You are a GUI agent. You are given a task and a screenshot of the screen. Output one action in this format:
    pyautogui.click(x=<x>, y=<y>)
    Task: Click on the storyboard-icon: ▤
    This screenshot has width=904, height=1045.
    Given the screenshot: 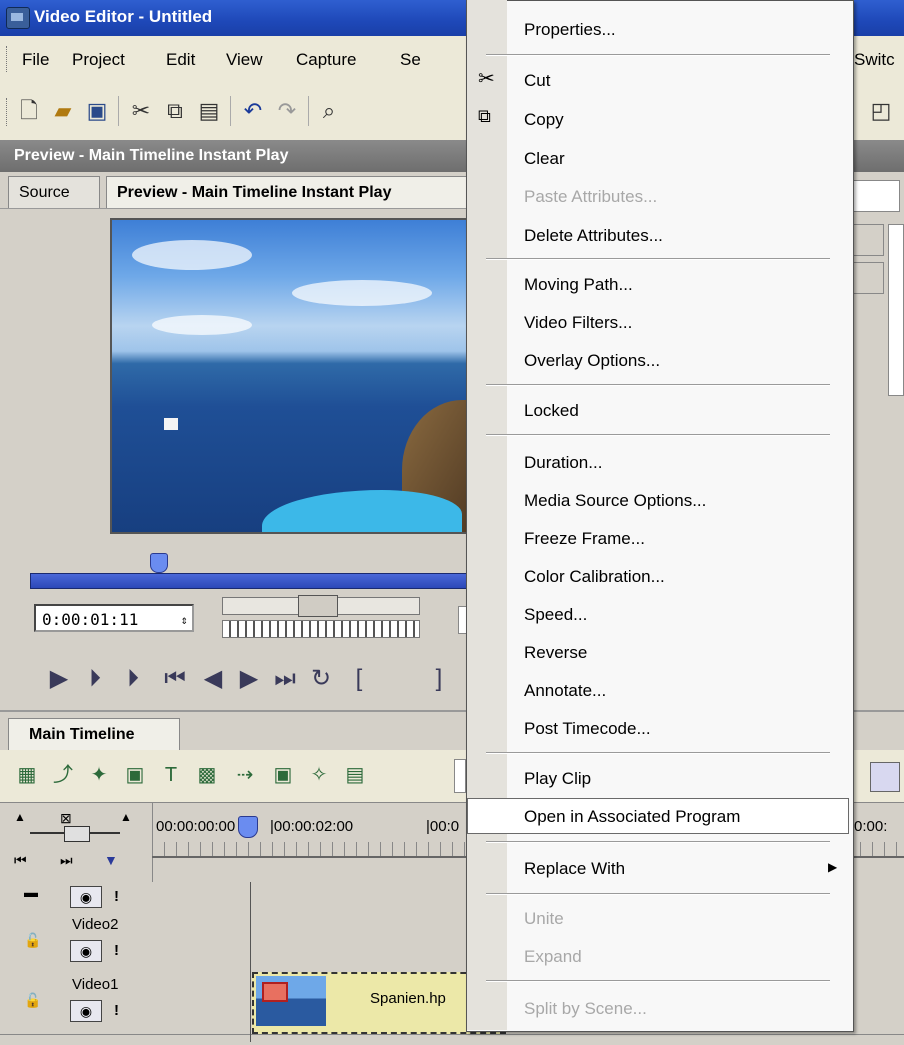 What is the action you would take?
    pyautogui.click(x=355, y=775)
    